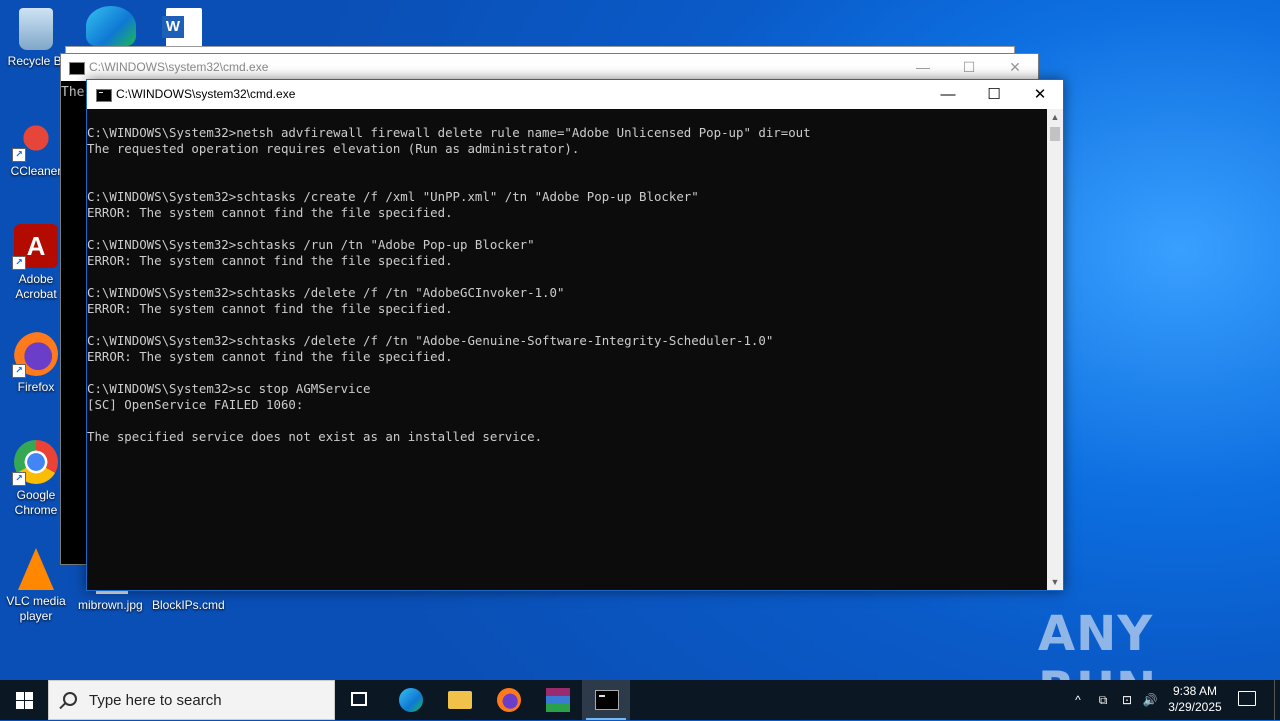  Describe the element at coordinates (229, 388) in the screenshot. I see `console-line: C:\WINDOWS\System32>sc stop AGMService` at that location.